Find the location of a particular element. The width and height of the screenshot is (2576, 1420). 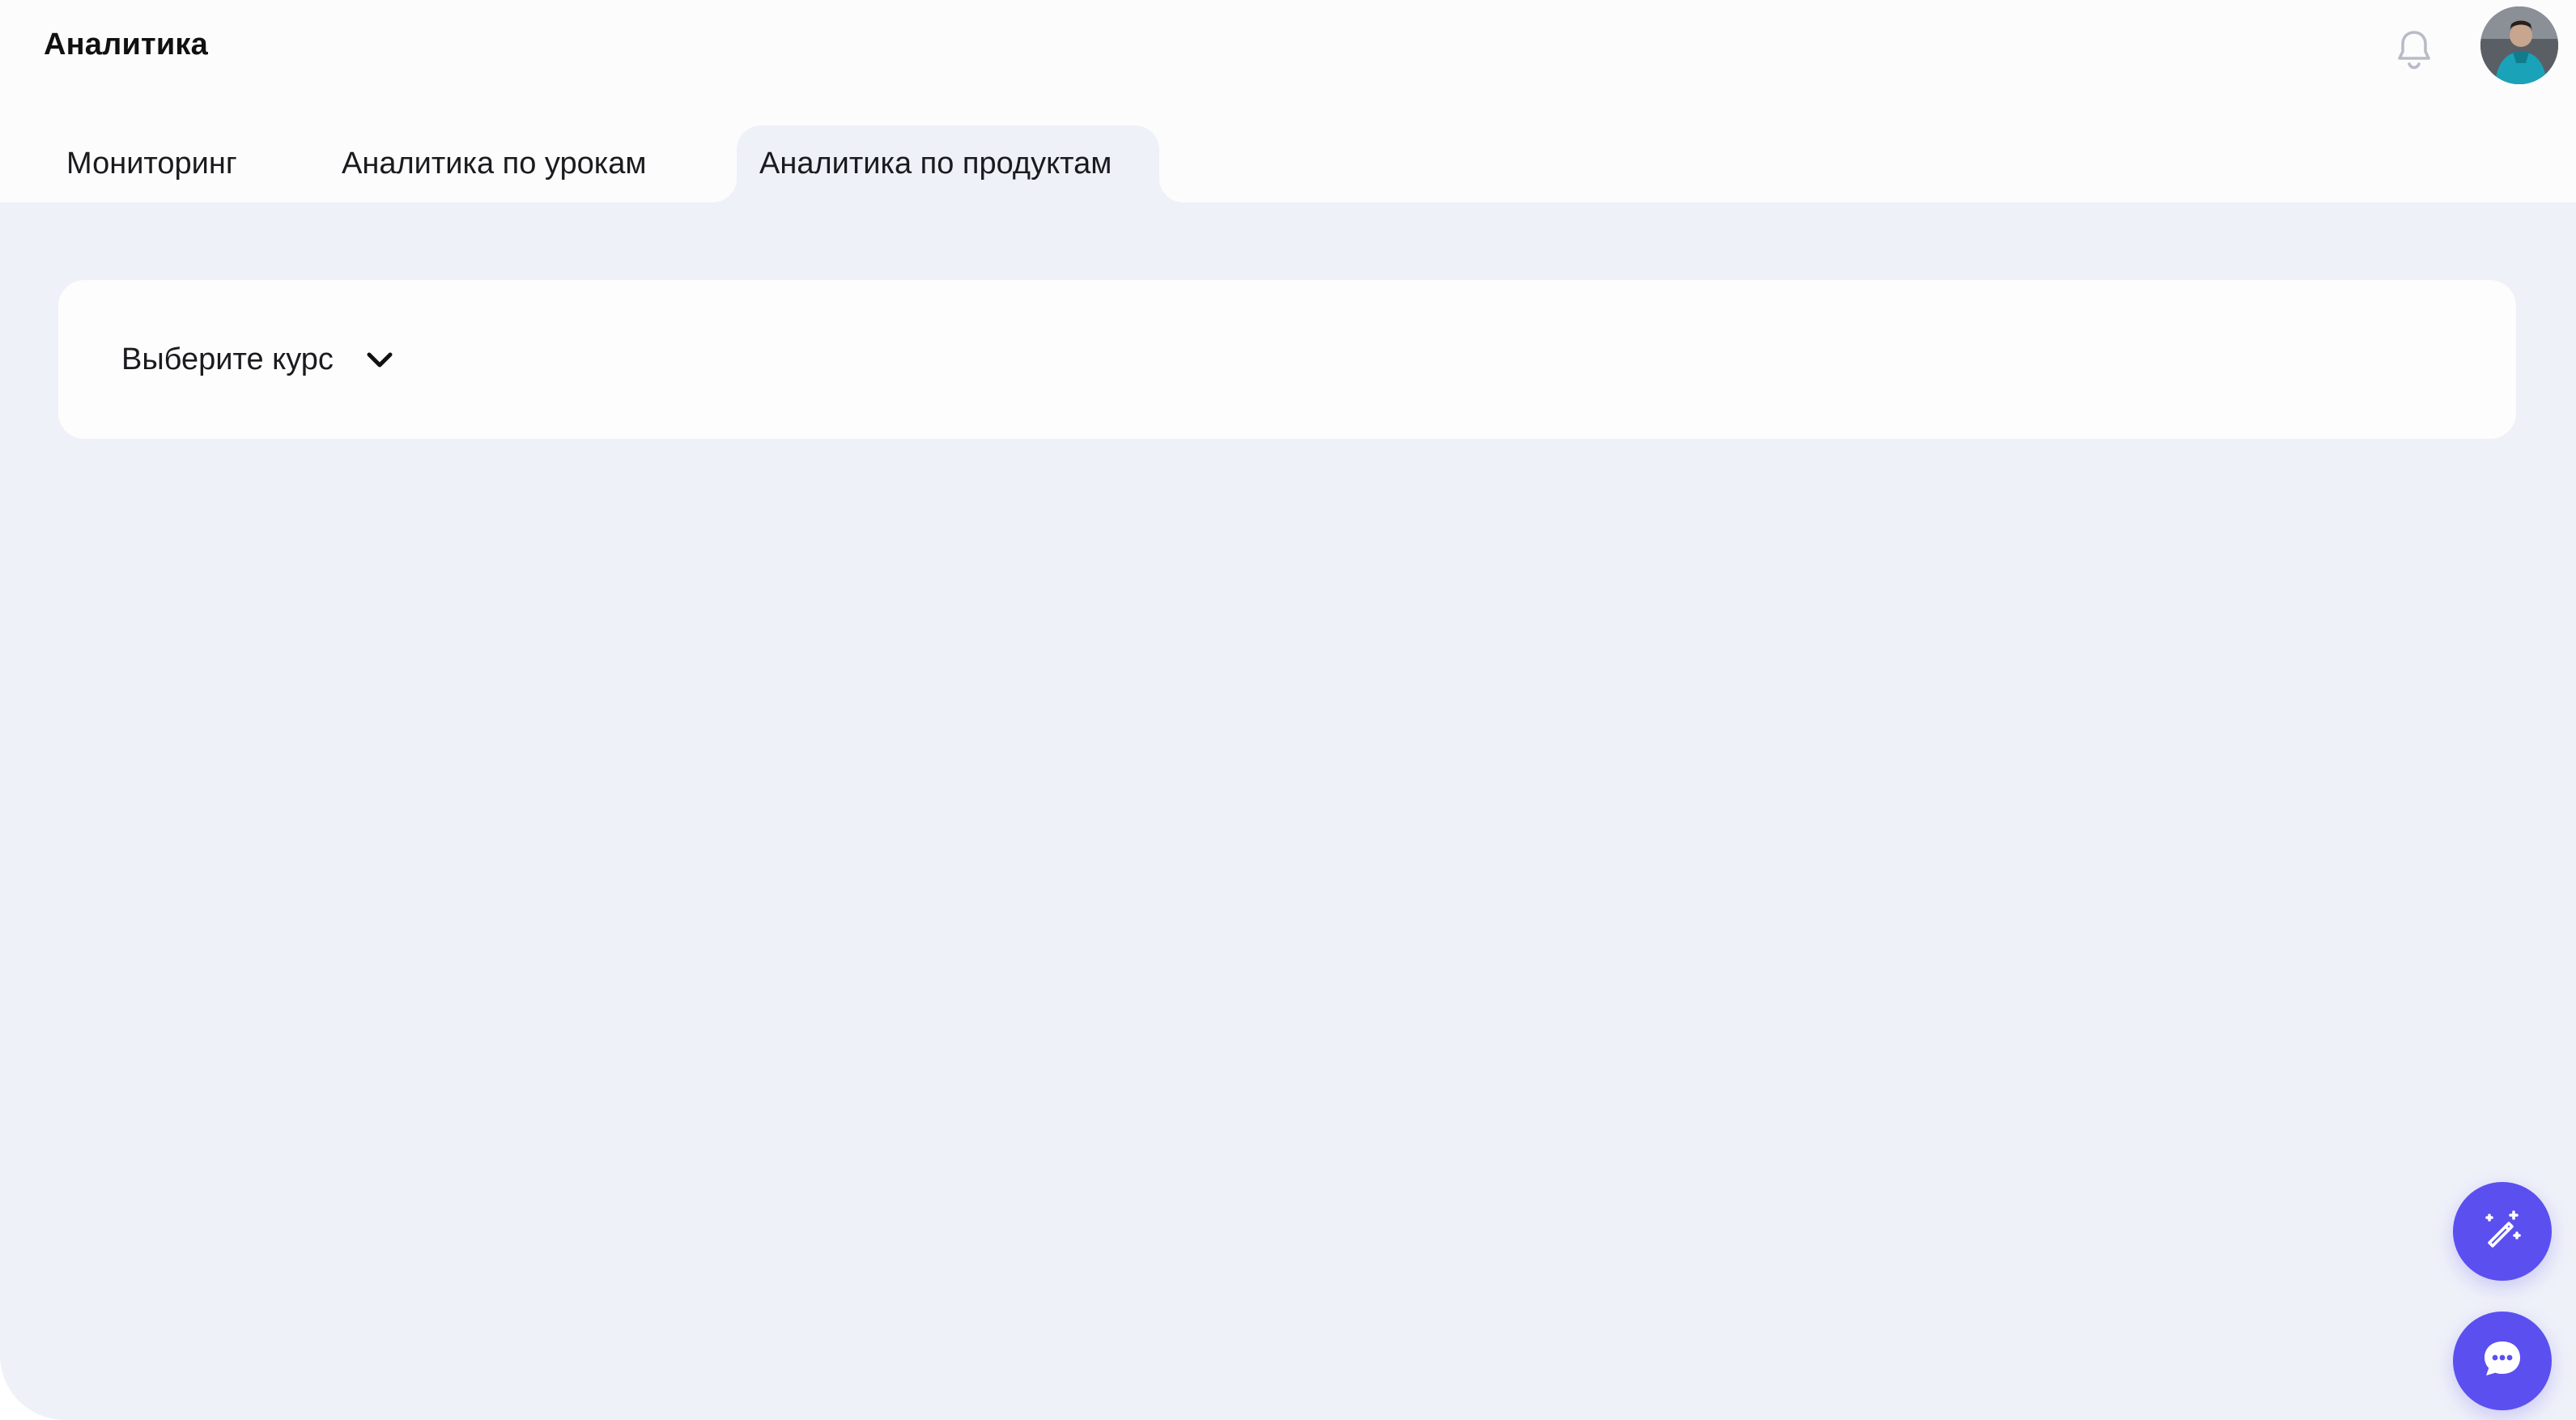

tab-lesson-analytics: Аналитика по урокам is located at coordinates (494, 163).